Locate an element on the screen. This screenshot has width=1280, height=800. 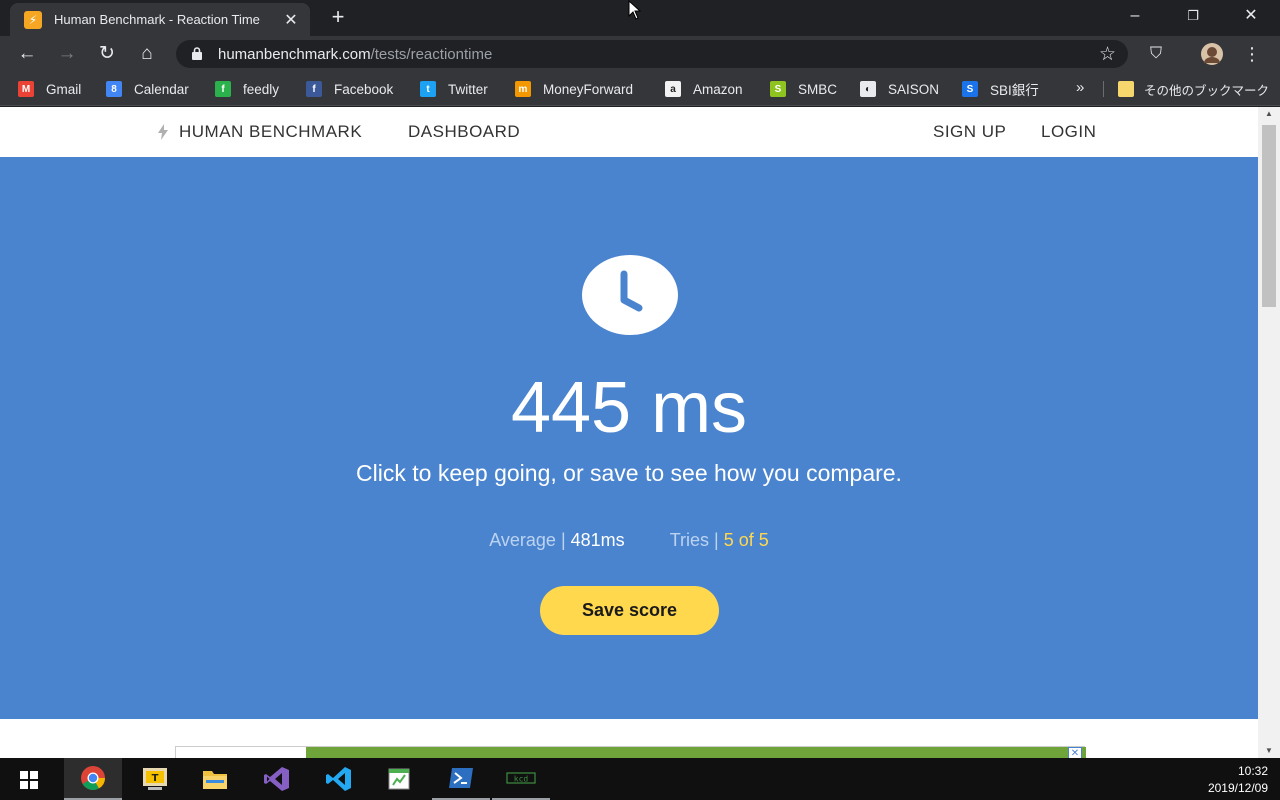
bookmark-label: Amazon is located at coordinates (718, 89).